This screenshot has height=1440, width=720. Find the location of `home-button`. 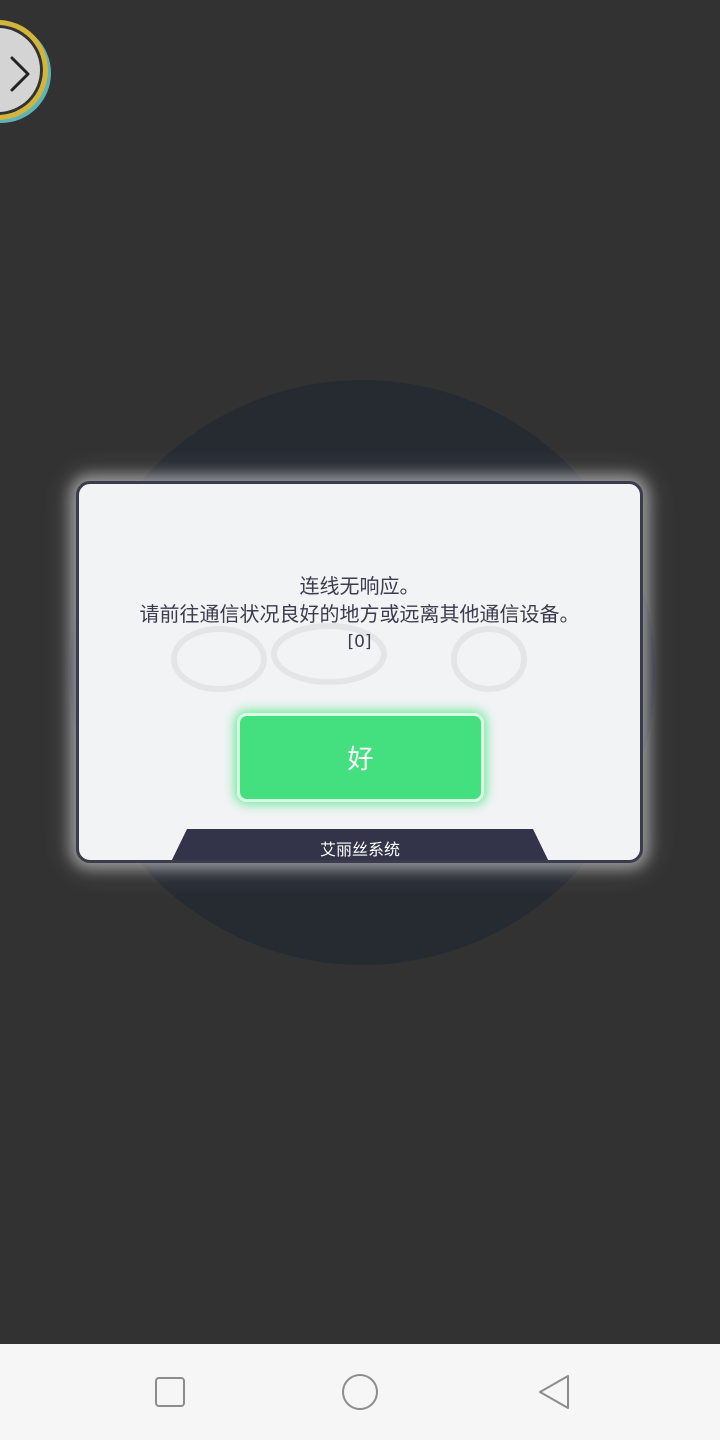

home-button is located at coordinates (360, 1392).